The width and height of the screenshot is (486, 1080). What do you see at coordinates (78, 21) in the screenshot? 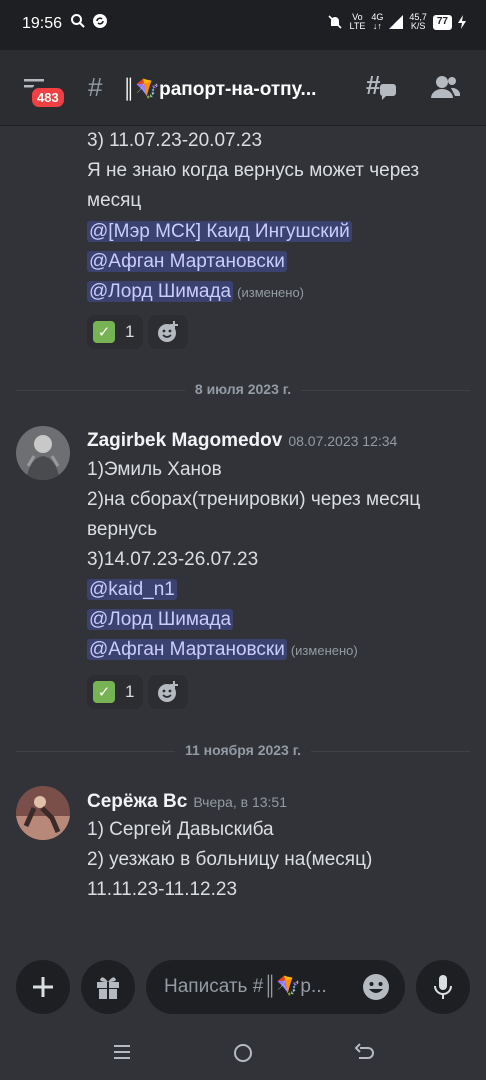
I see `search-icon` at bounding box center [78, 21].